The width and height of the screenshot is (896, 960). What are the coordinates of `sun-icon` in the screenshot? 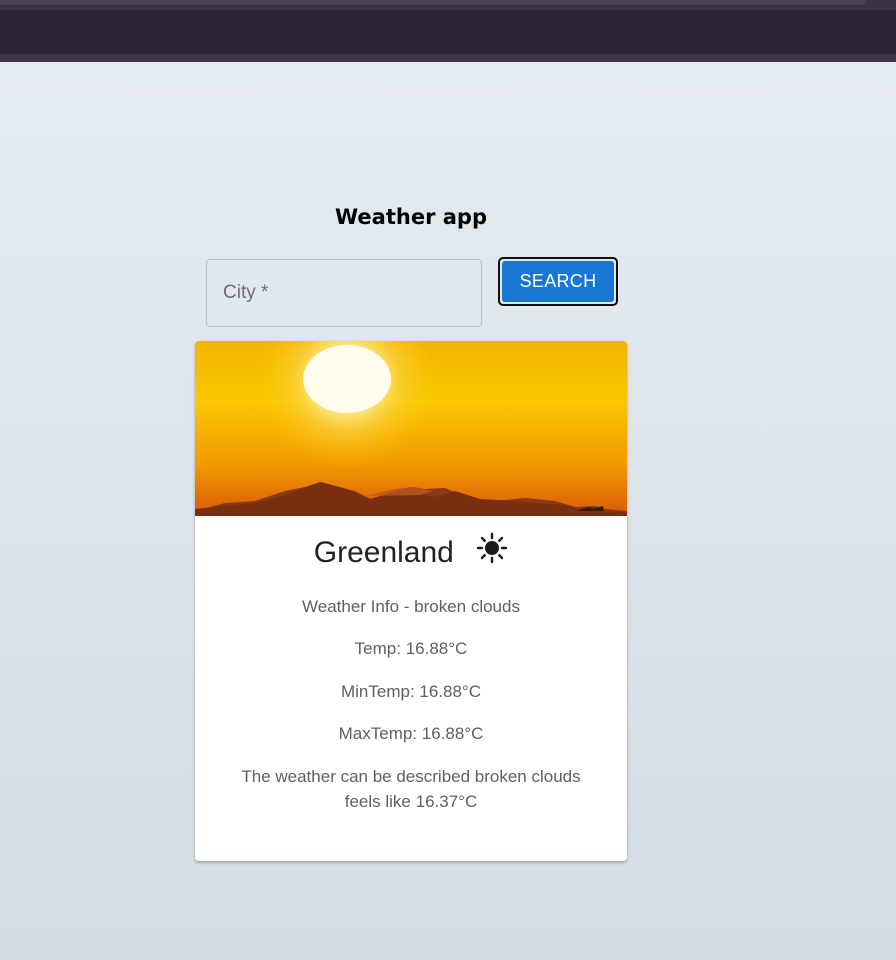 It's located at (492, 548).